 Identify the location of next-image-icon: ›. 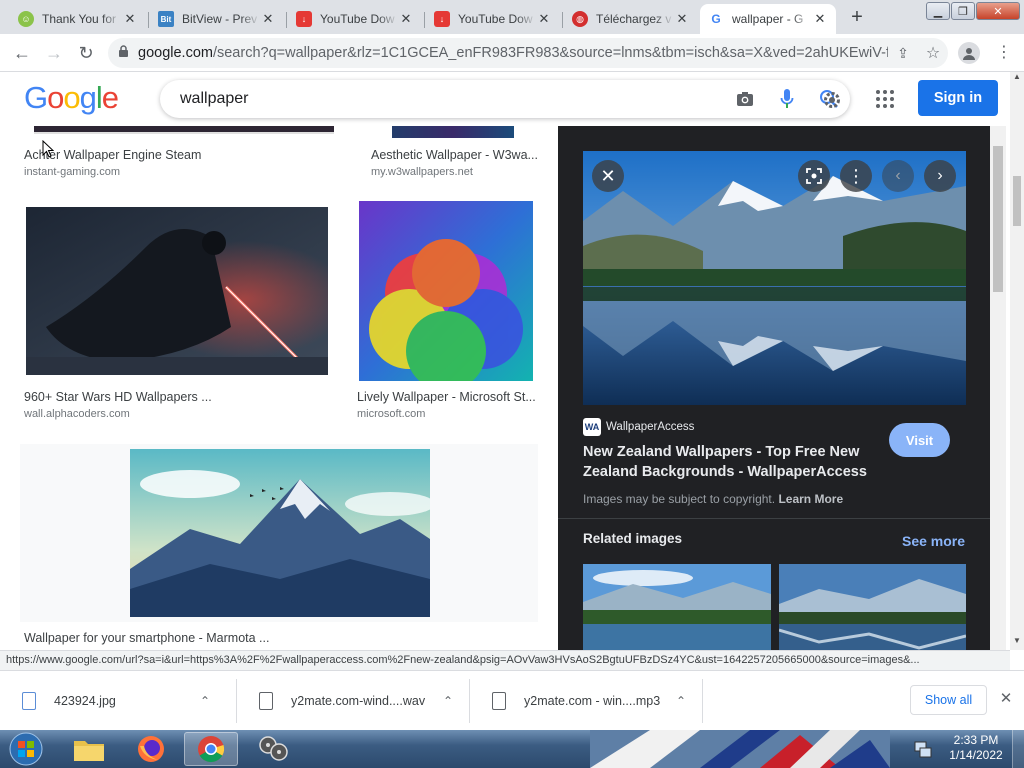
(940, 176).